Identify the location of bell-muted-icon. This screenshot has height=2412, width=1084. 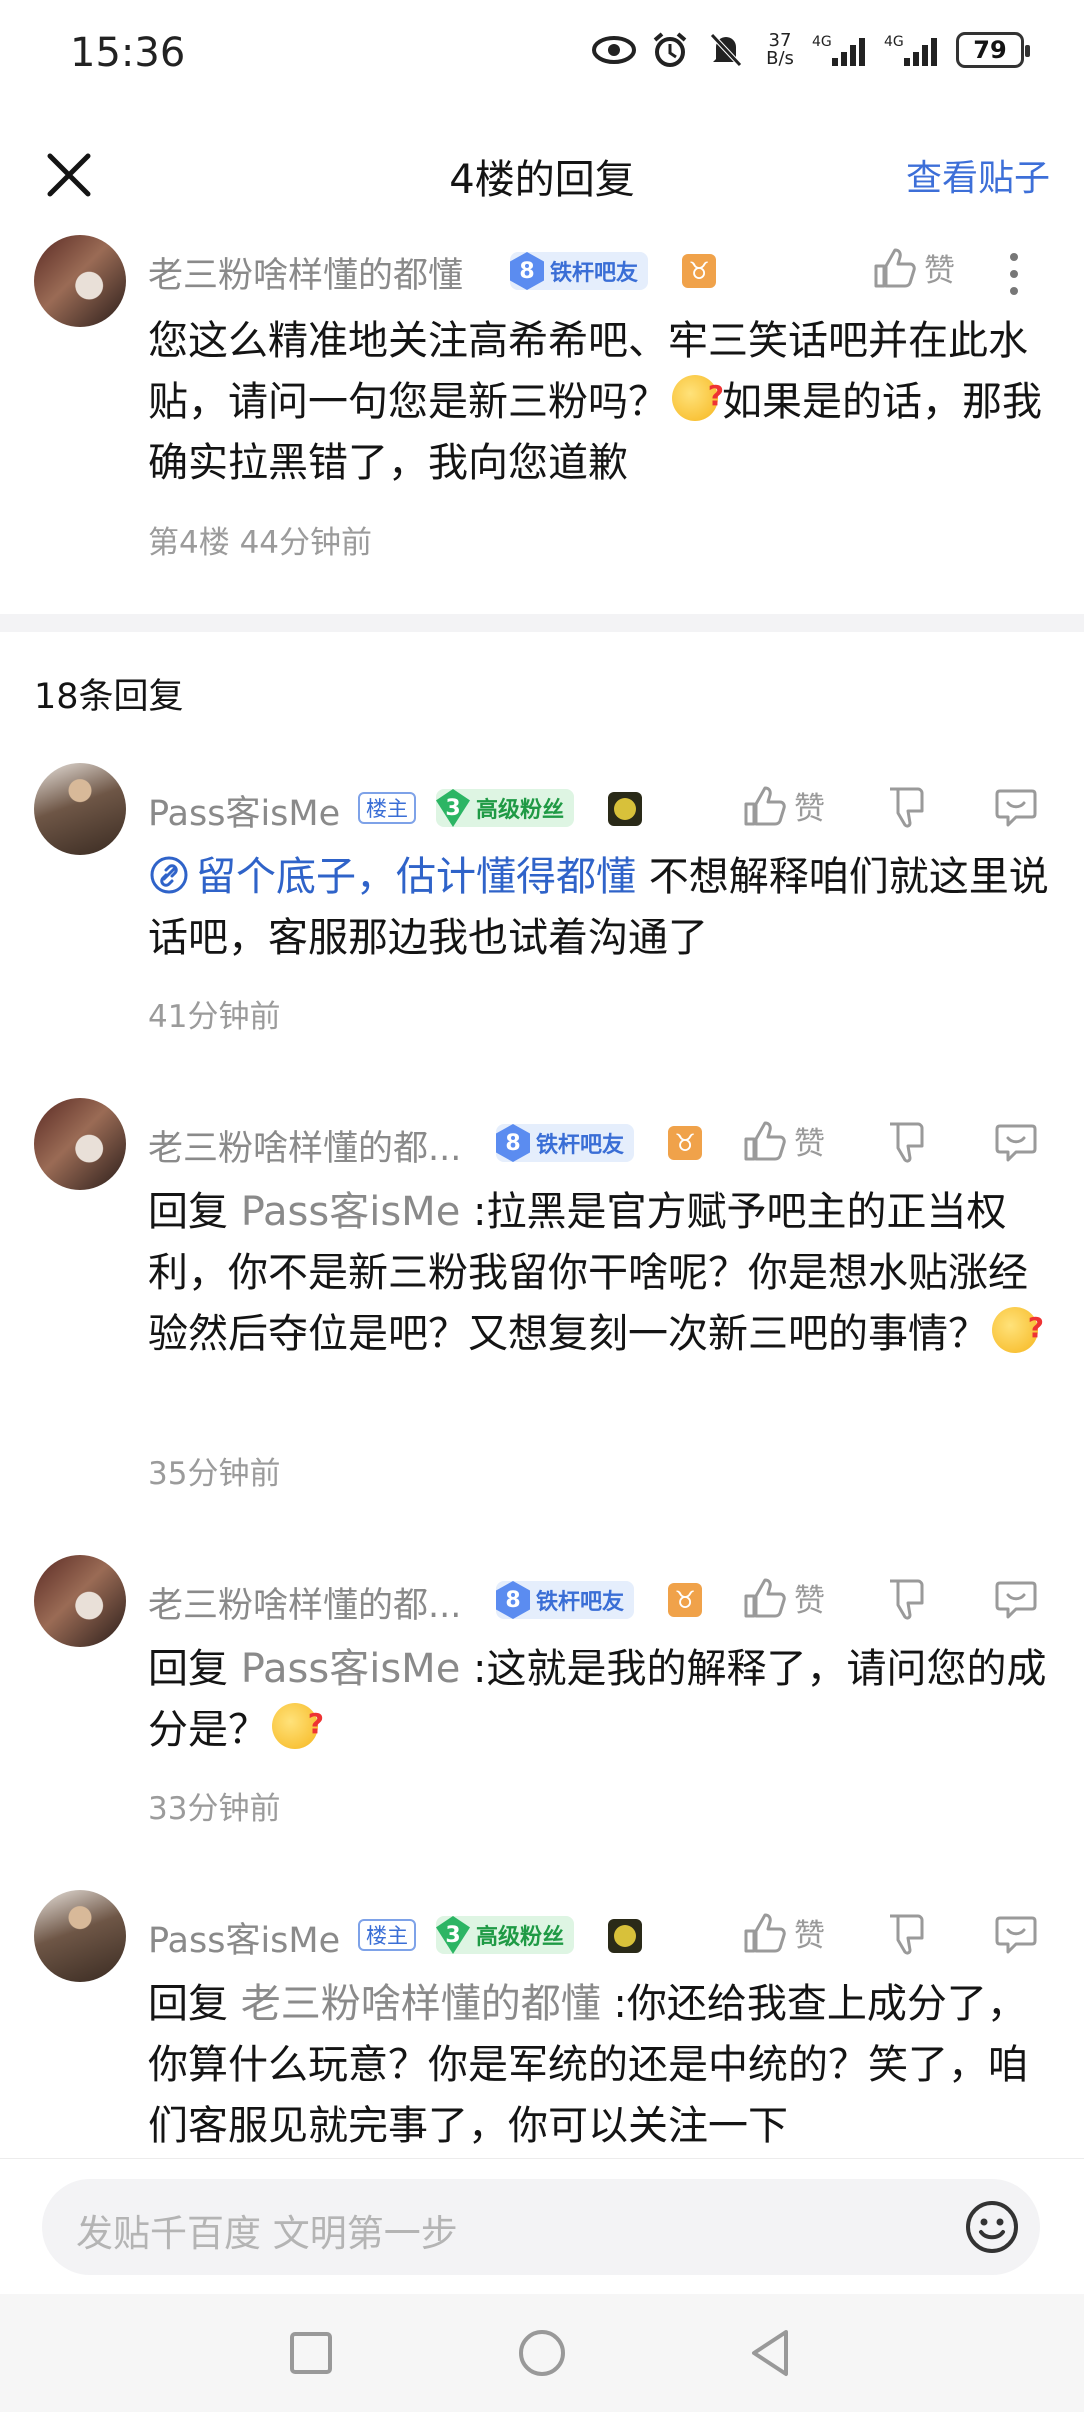
(726, 50).